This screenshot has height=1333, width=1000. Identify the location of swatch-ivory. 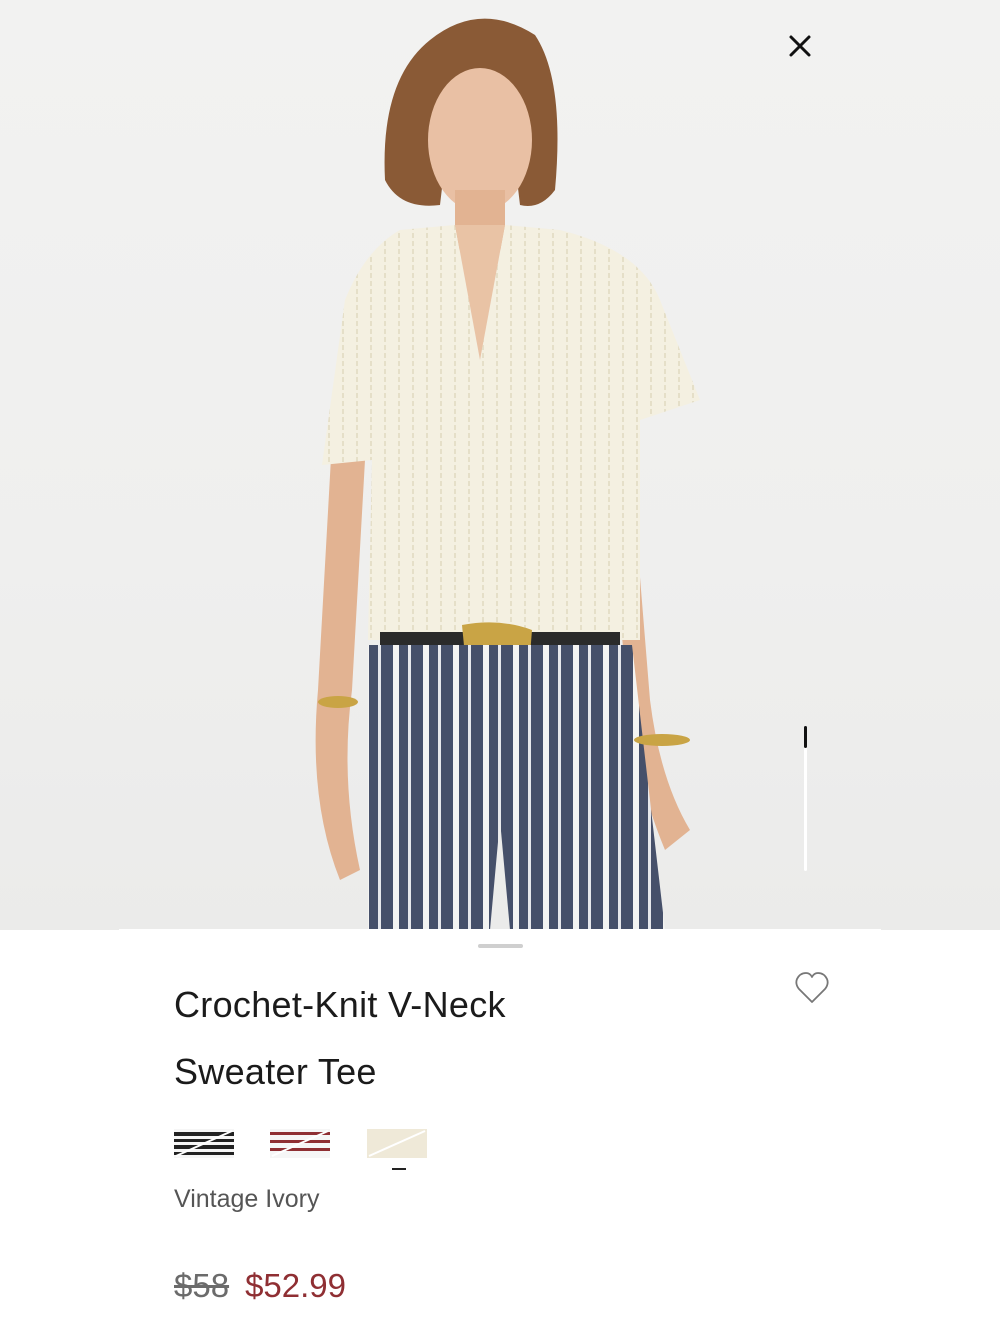
(397, 1143).